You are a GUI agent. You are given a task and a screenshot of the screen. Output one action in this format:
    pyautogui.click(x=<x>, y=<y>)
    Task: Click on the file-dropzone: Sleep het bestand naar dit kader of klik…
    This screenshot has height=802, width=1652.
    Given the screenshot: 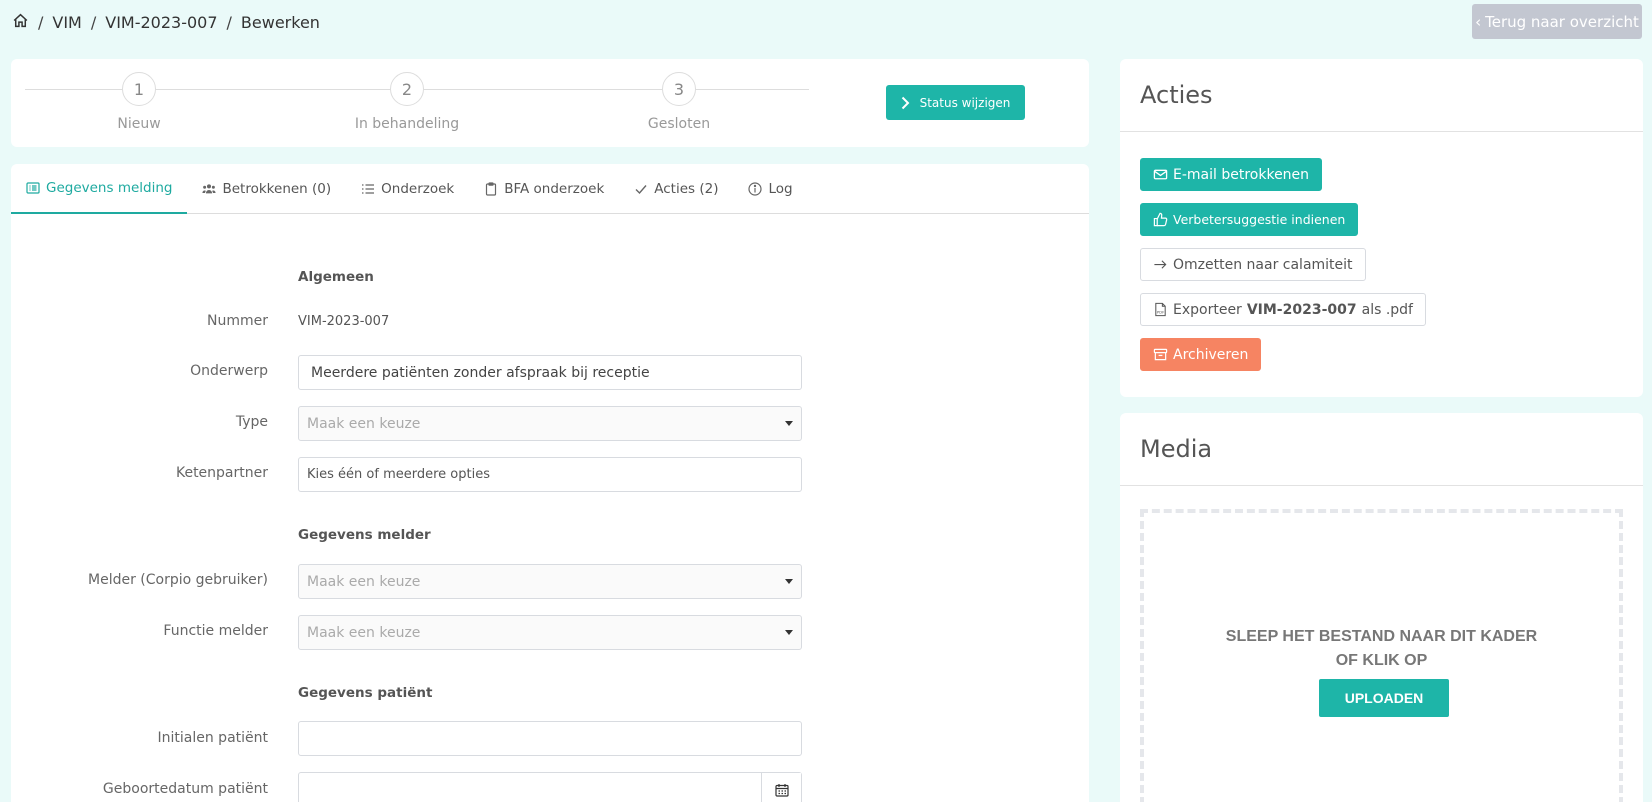 What is the action you would take?
    pyautogui.click(x=1381, y=655)
    